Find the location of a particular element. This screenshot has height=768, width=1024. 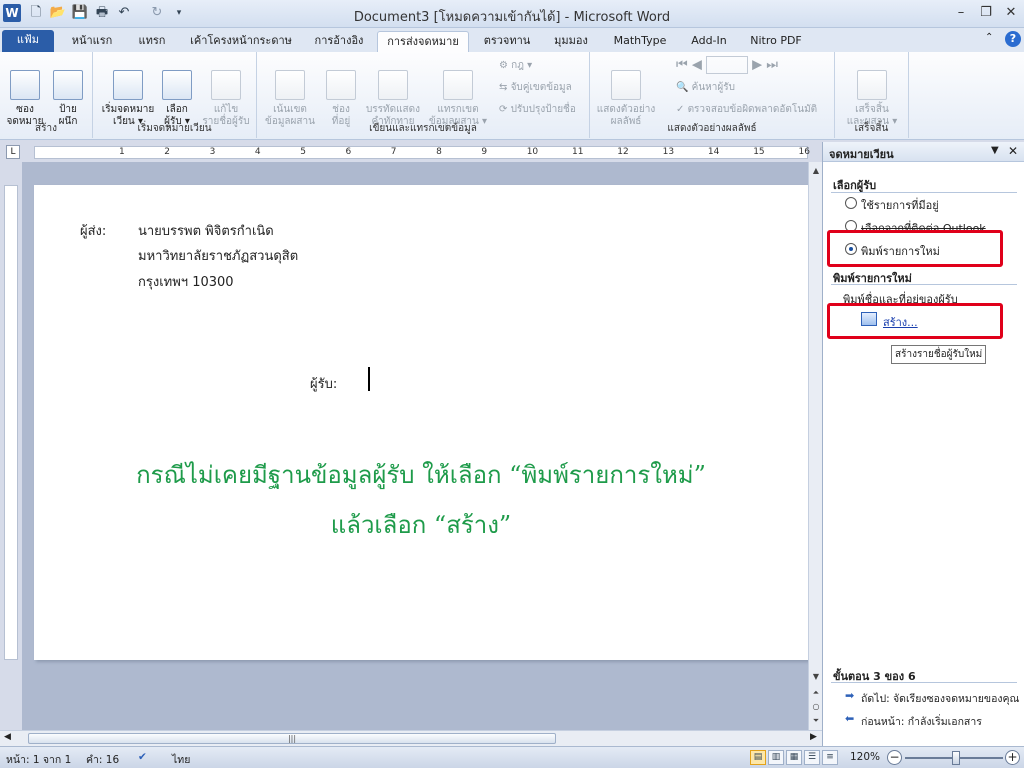

ruler-number: 7 is located at coordinates (393, 152).